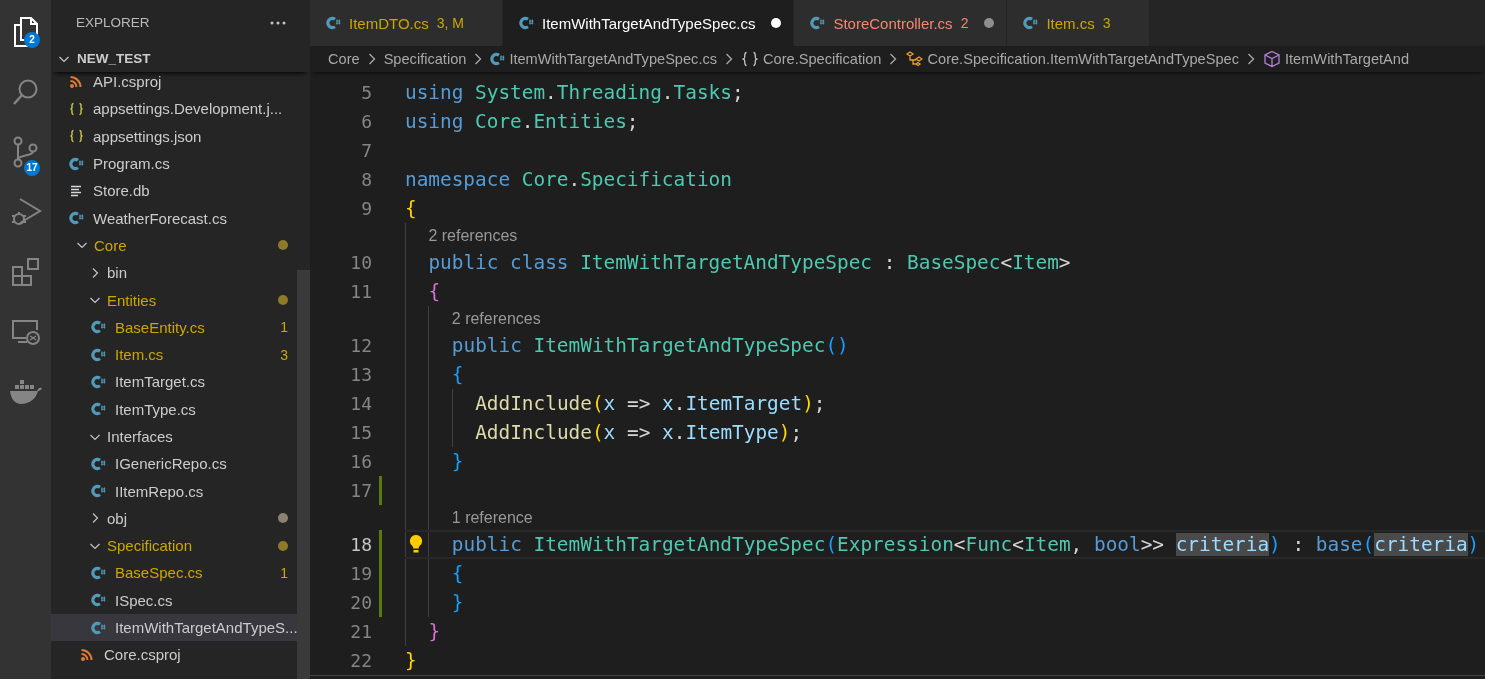 The image size is (1485, 679). Describe the element at coordinates (174, 409) in the screenshot. I see `file-item: ItemType.cs` at that location.